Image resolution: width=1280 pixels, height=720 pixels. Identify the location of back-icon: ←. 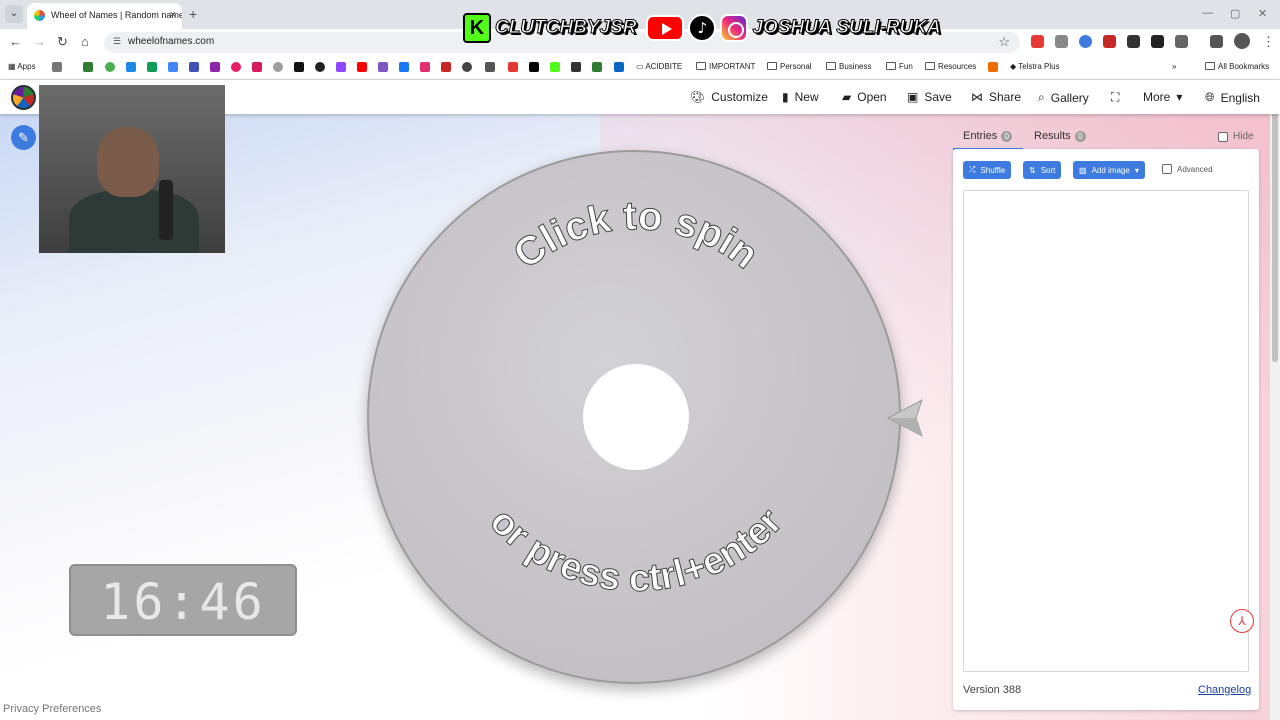
(15, 41).